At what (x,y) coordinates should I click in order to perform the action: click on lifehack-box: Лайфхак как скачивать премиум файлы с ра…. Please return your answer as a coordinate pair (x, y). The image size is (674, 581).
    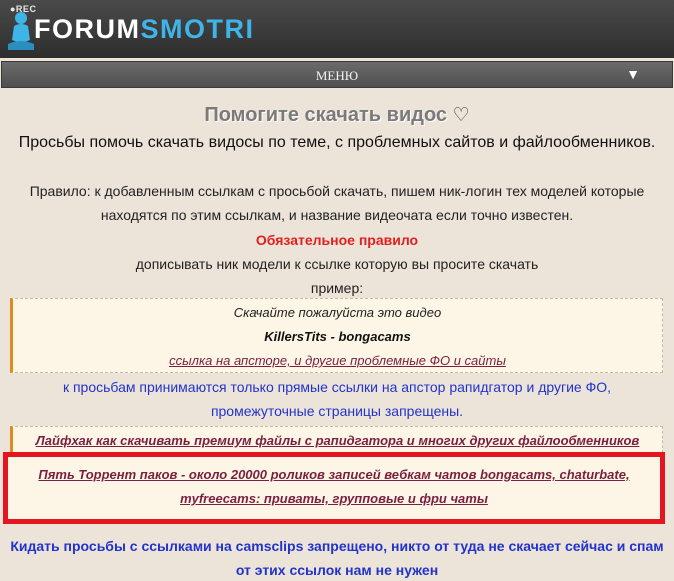
    Looking at the image, I should click on (336, 439).